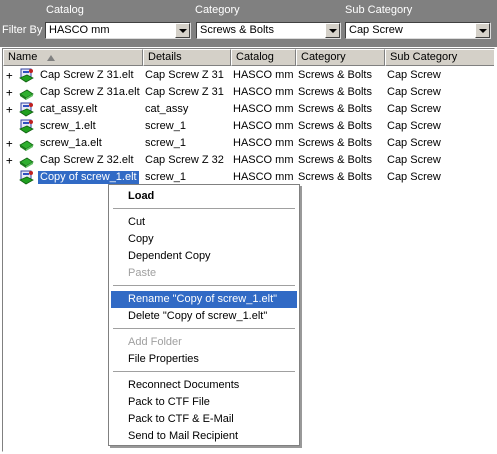  I want to click on menu-item-dependent-copy: Dependent Copy, so click(204, 256).